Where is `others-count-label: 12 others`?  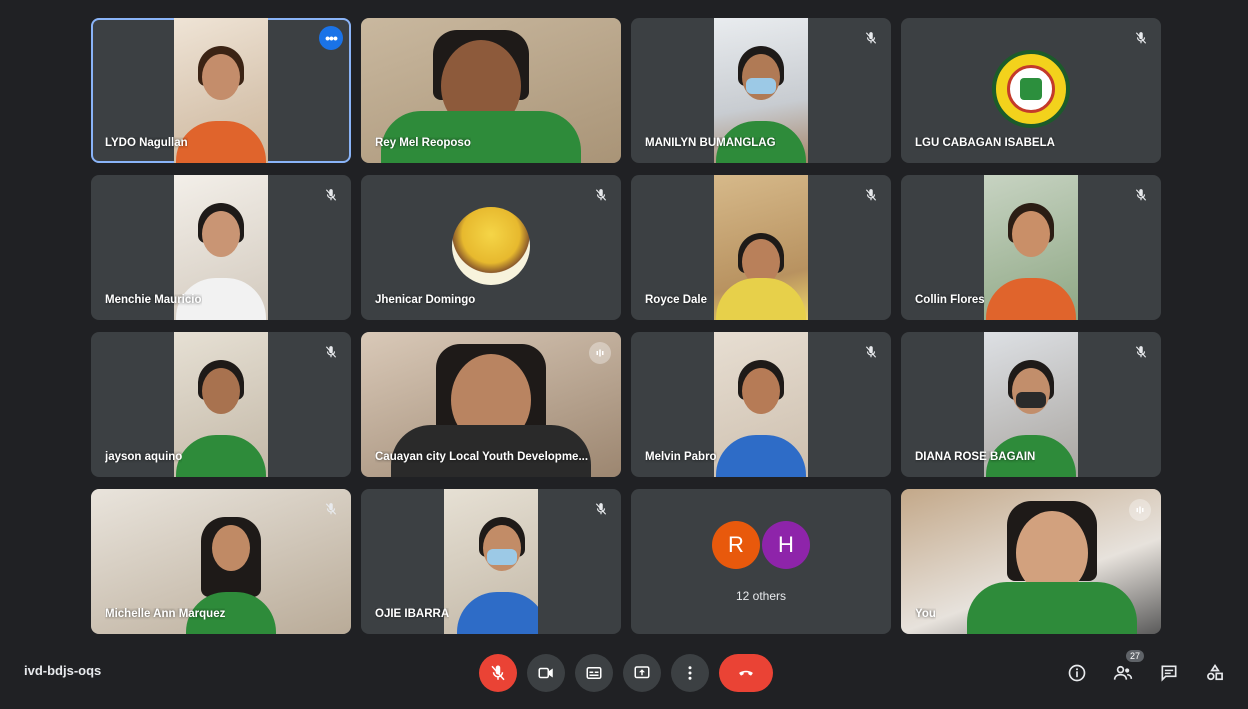 others-count-label: 12 others is located at coordinates (761, 596).